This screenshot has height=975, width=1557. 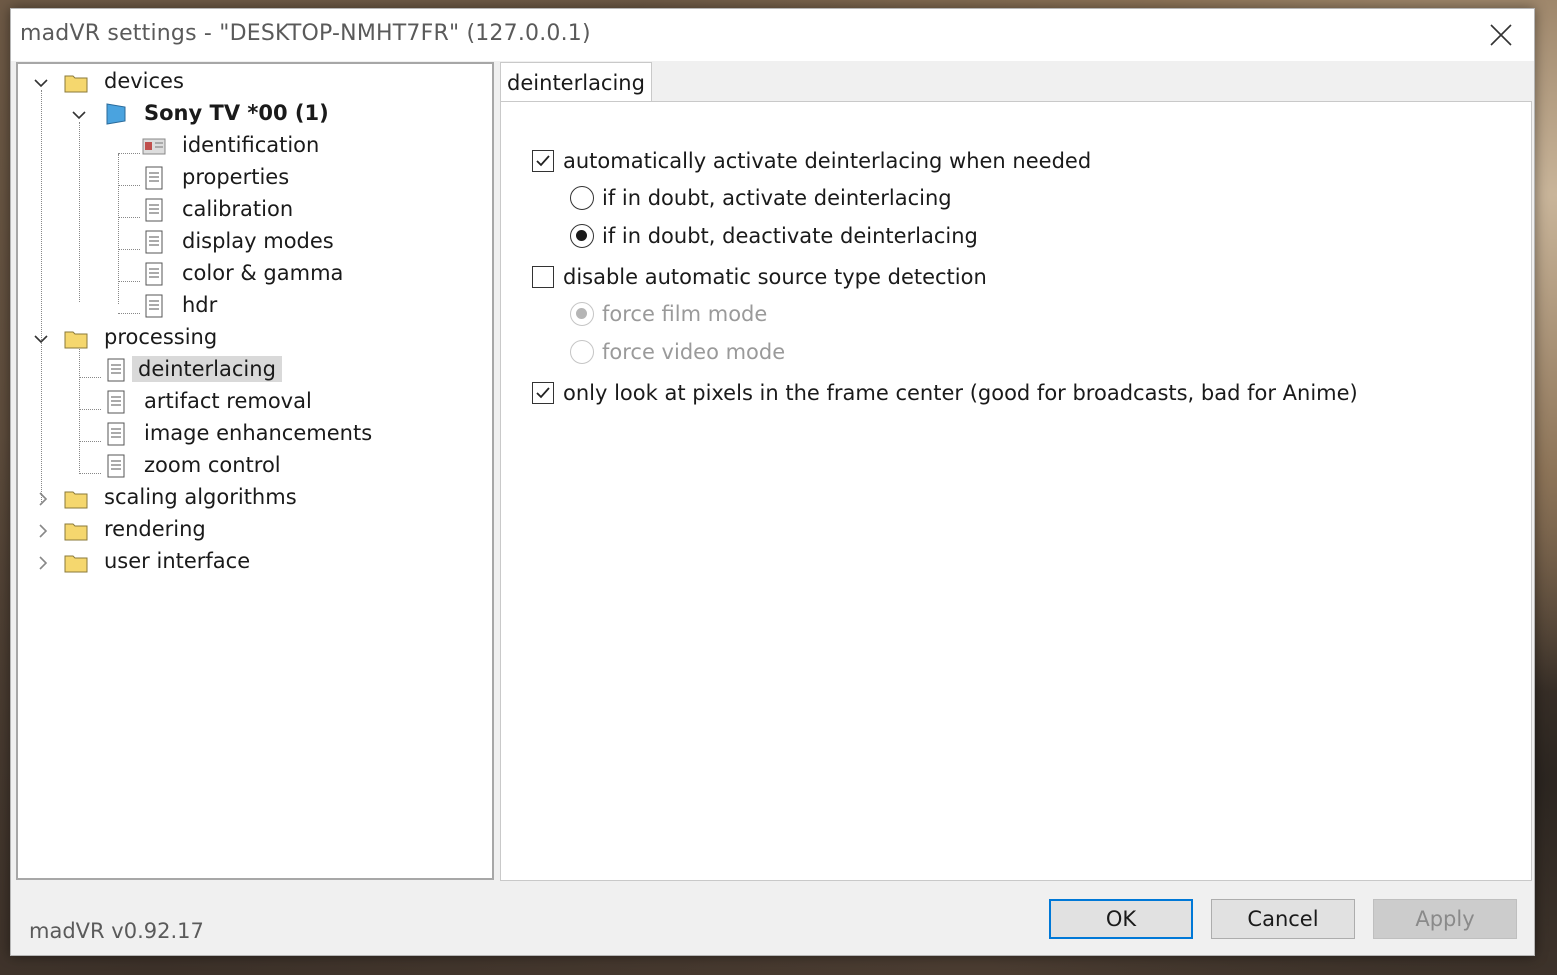 I want to click on tree-node-color-gamma: color & gamma, so click(x=262, y=273).